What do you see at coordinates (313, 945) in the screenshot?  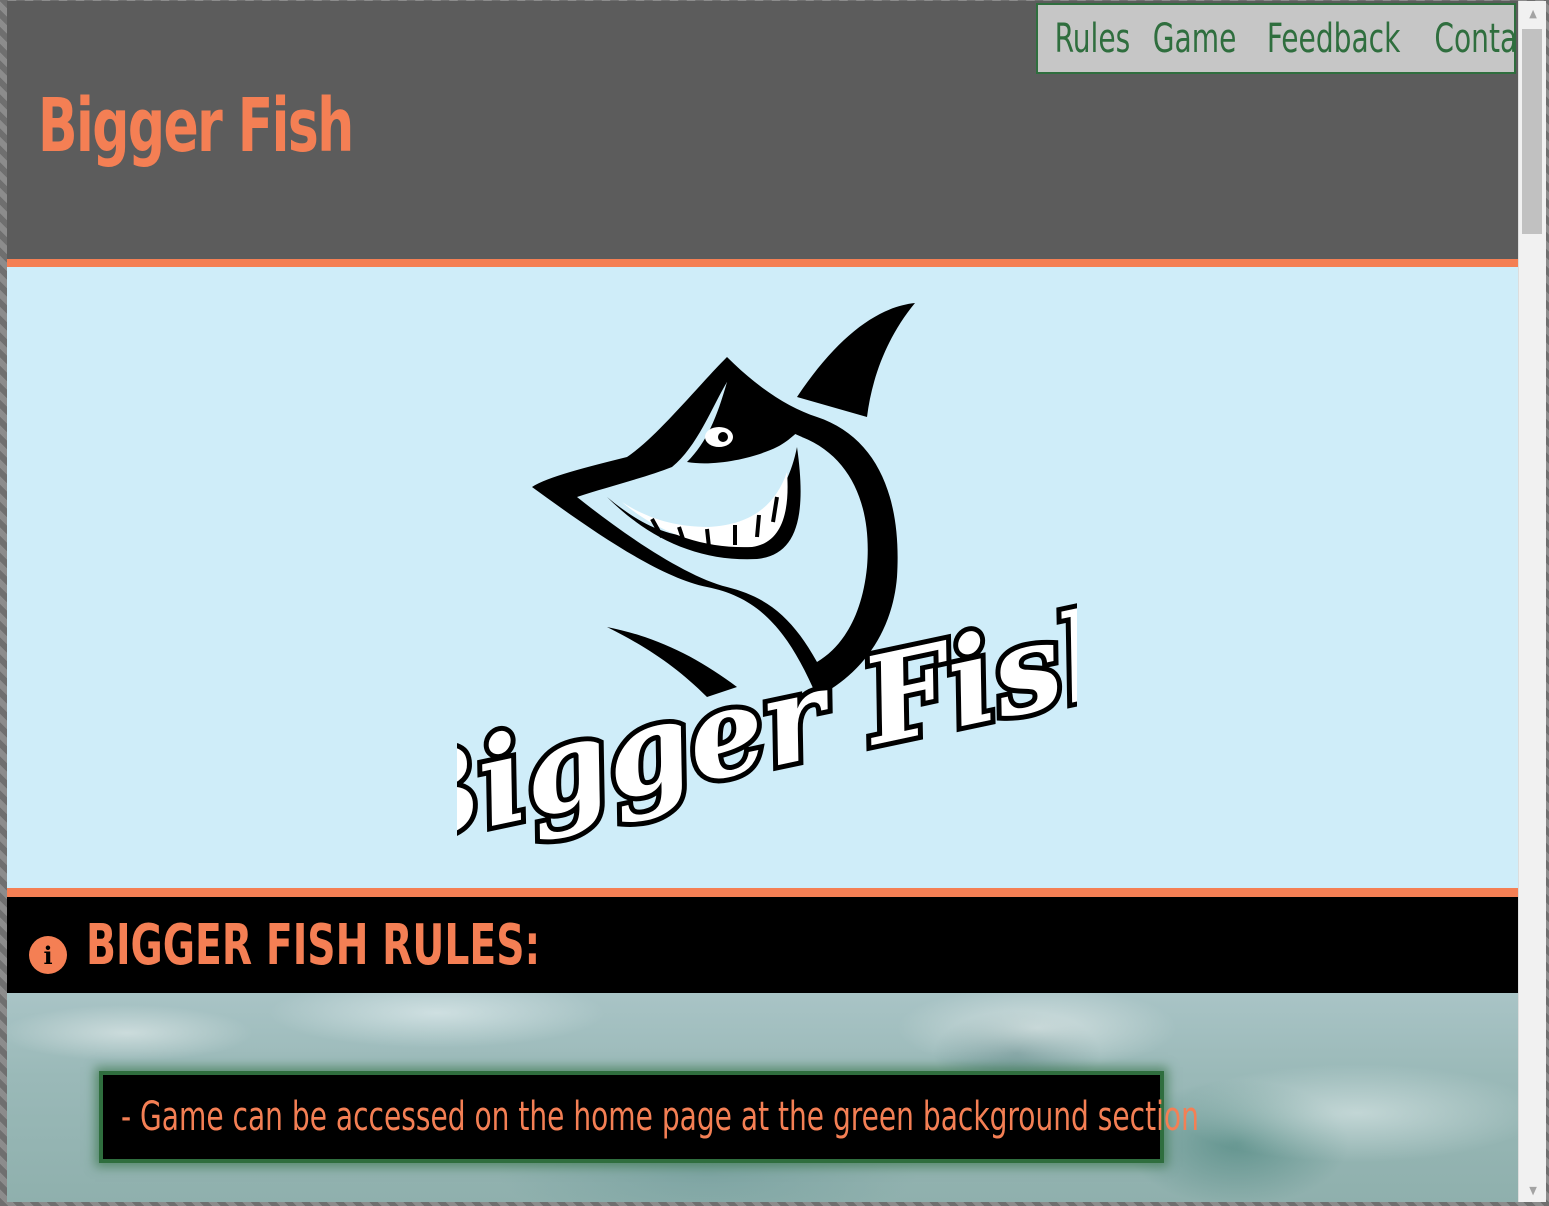 I see `rules-title: BIGGER FISH RULES:` at bounding box center [313, 945].